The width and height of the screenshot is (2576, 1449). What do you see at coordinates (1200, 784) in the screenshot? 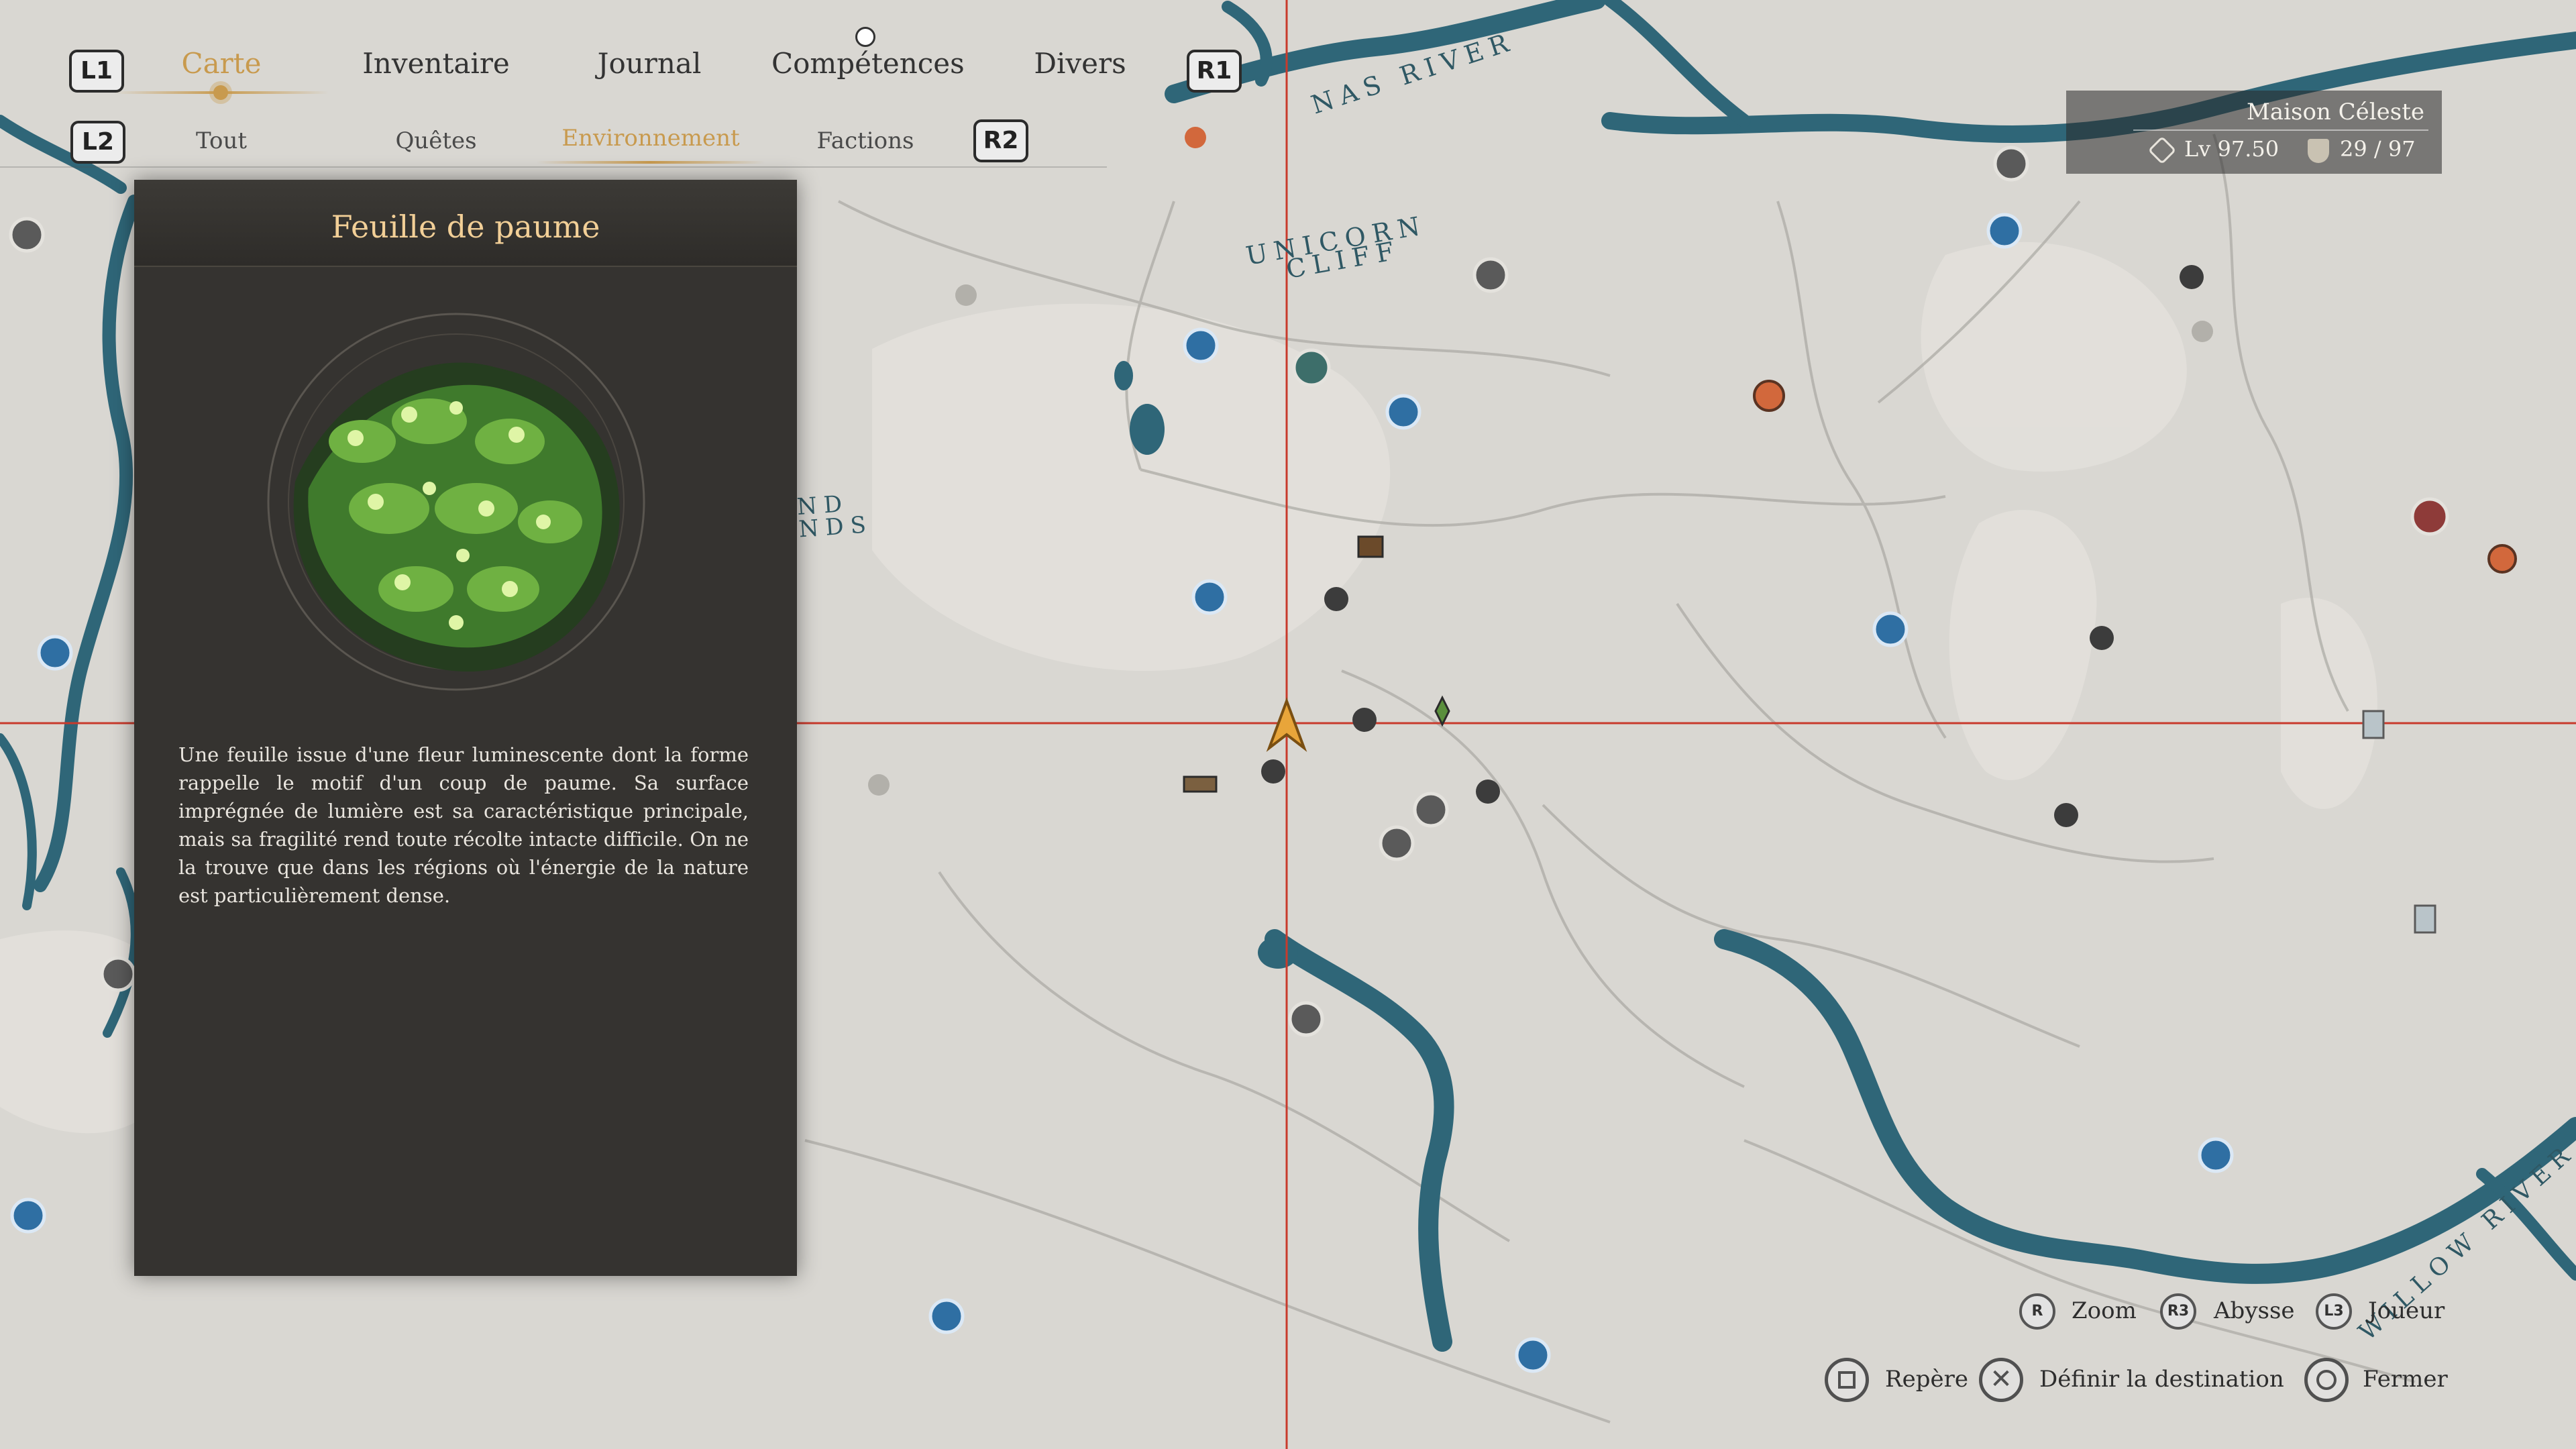
I see `anvil-icon` at bounding box center [1200, 784].